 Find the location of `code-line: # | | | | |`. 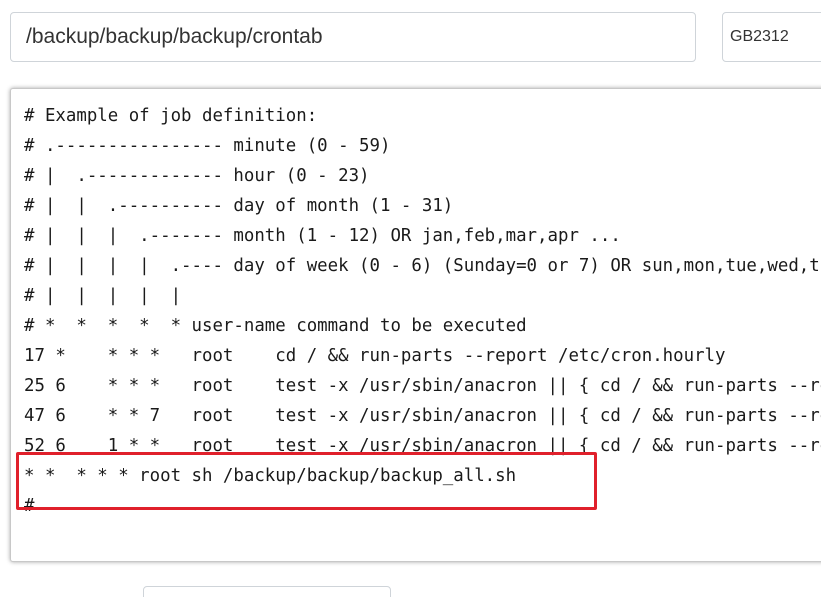

code-line: # | | | | | is located at coordinates (422, 296).